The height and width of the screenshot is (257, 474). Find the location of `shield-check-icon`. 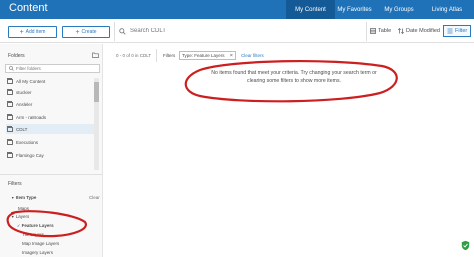

shield-check-icon is located at coordinates (465, 245).